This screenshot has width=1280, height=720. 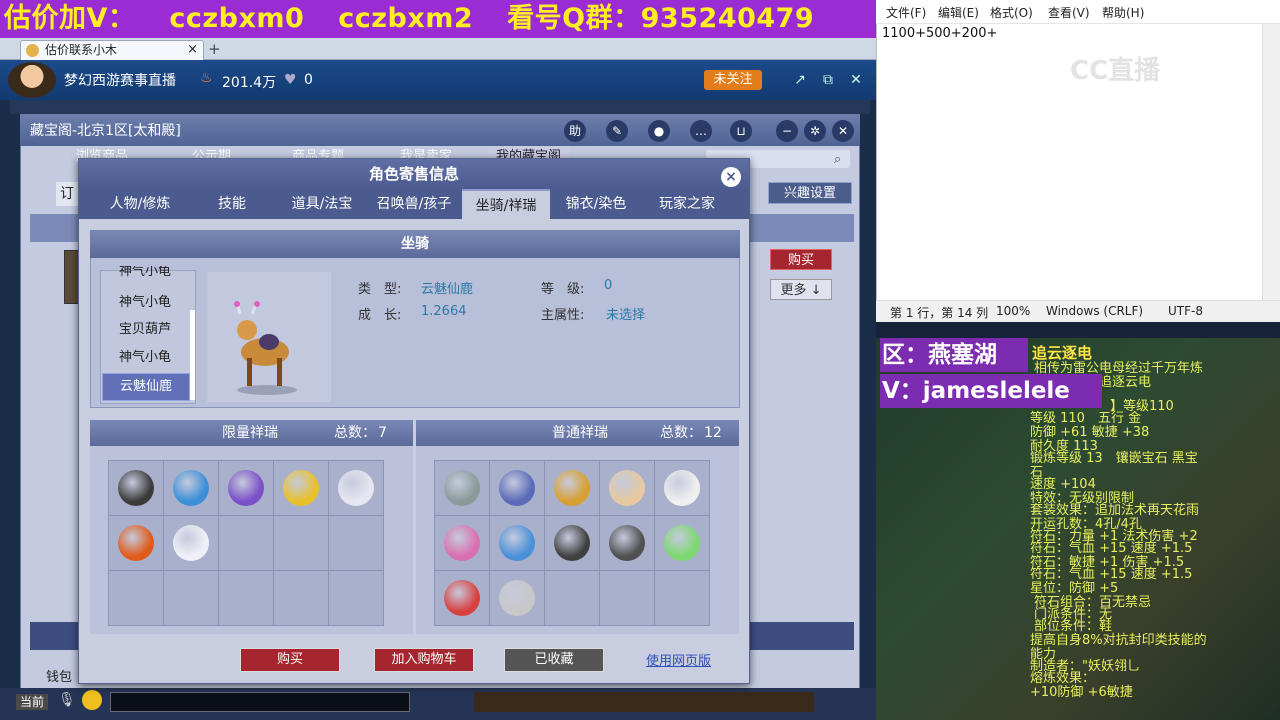 What do you see at coordinates (32, 702) in the screenshot?
I see `current-channel-button: 当前` at bounding box center [32, 702].